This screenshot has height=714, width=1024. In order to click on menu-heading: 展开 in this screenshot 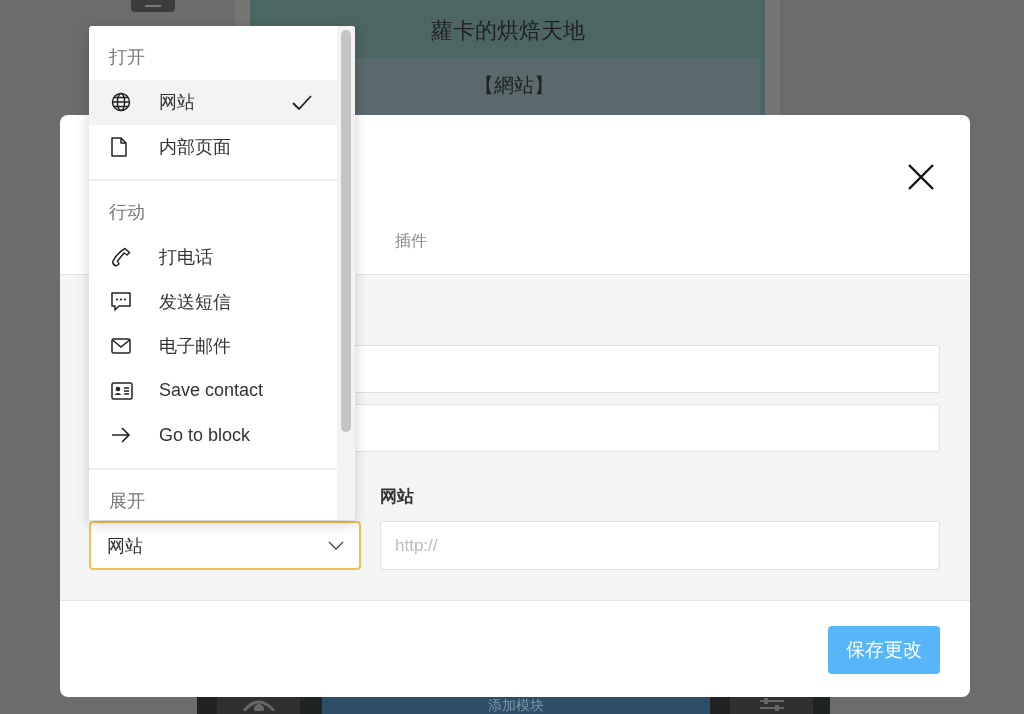, I will do `click(127, 501)`.